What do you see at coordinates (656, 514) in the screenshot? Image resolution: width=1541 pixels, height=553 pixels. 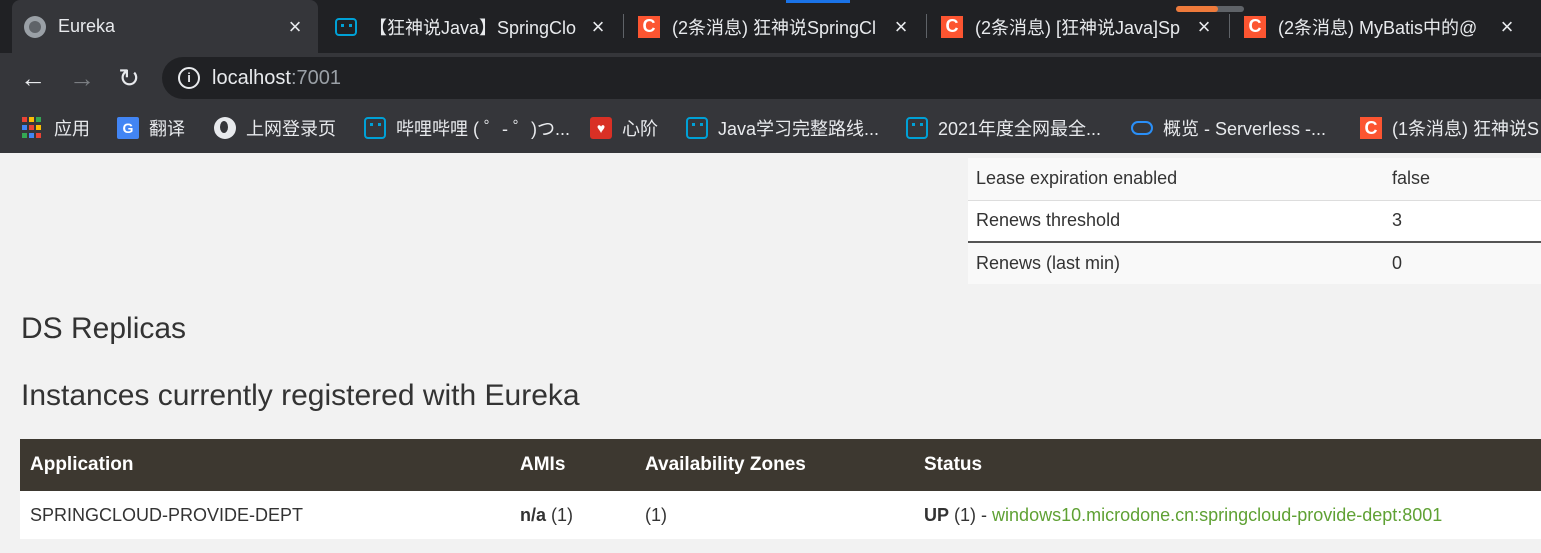 I see `zones-value: (1)` at bounding box center [656, 514].